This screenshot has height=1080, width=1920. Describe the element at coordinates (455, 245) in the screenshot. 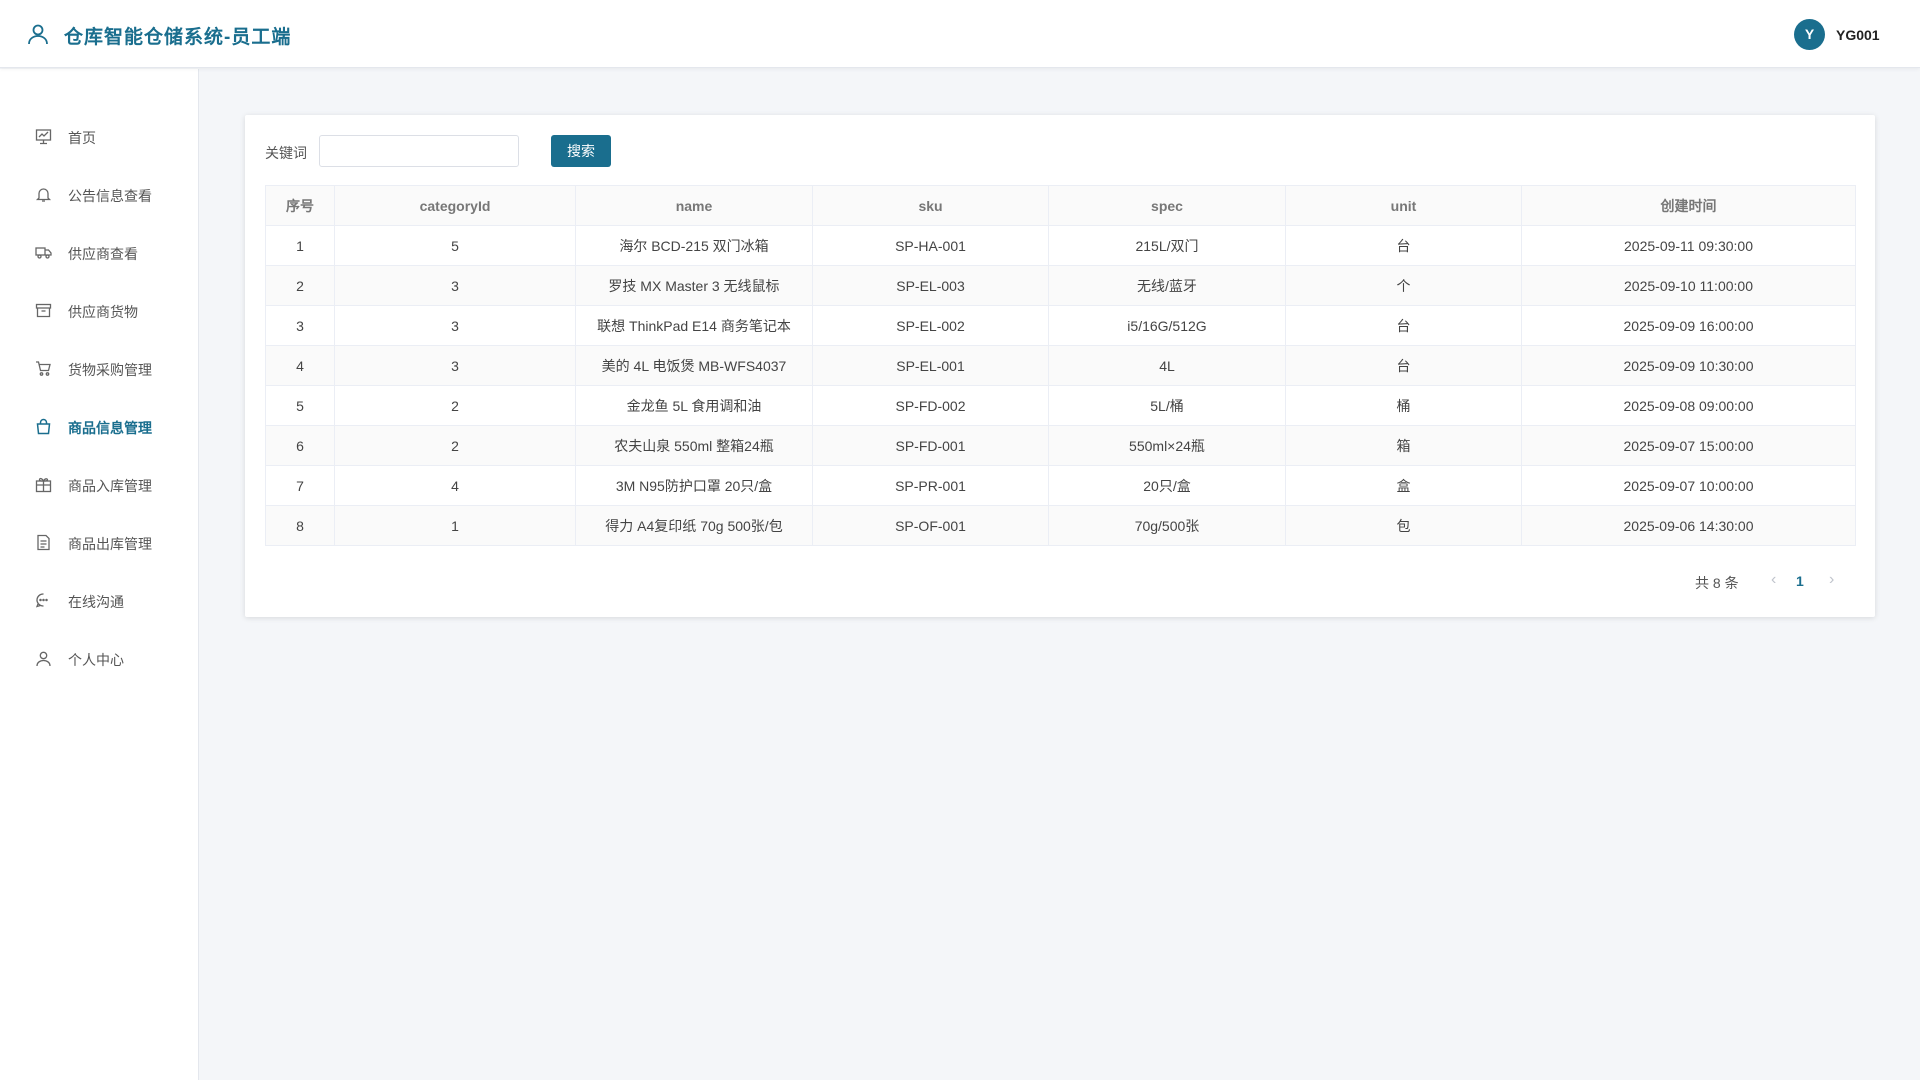

I see `cell-category-id: 5` at that location.